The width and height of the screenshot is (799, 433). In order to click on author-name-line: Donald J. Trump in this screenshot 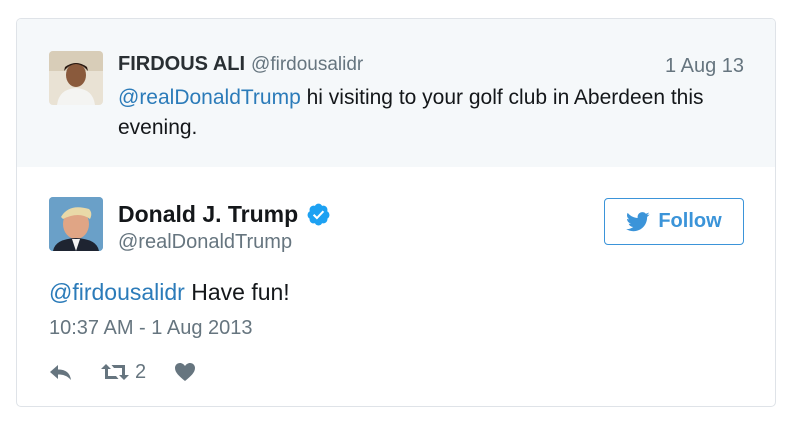, I will do `click(224, 214)`.